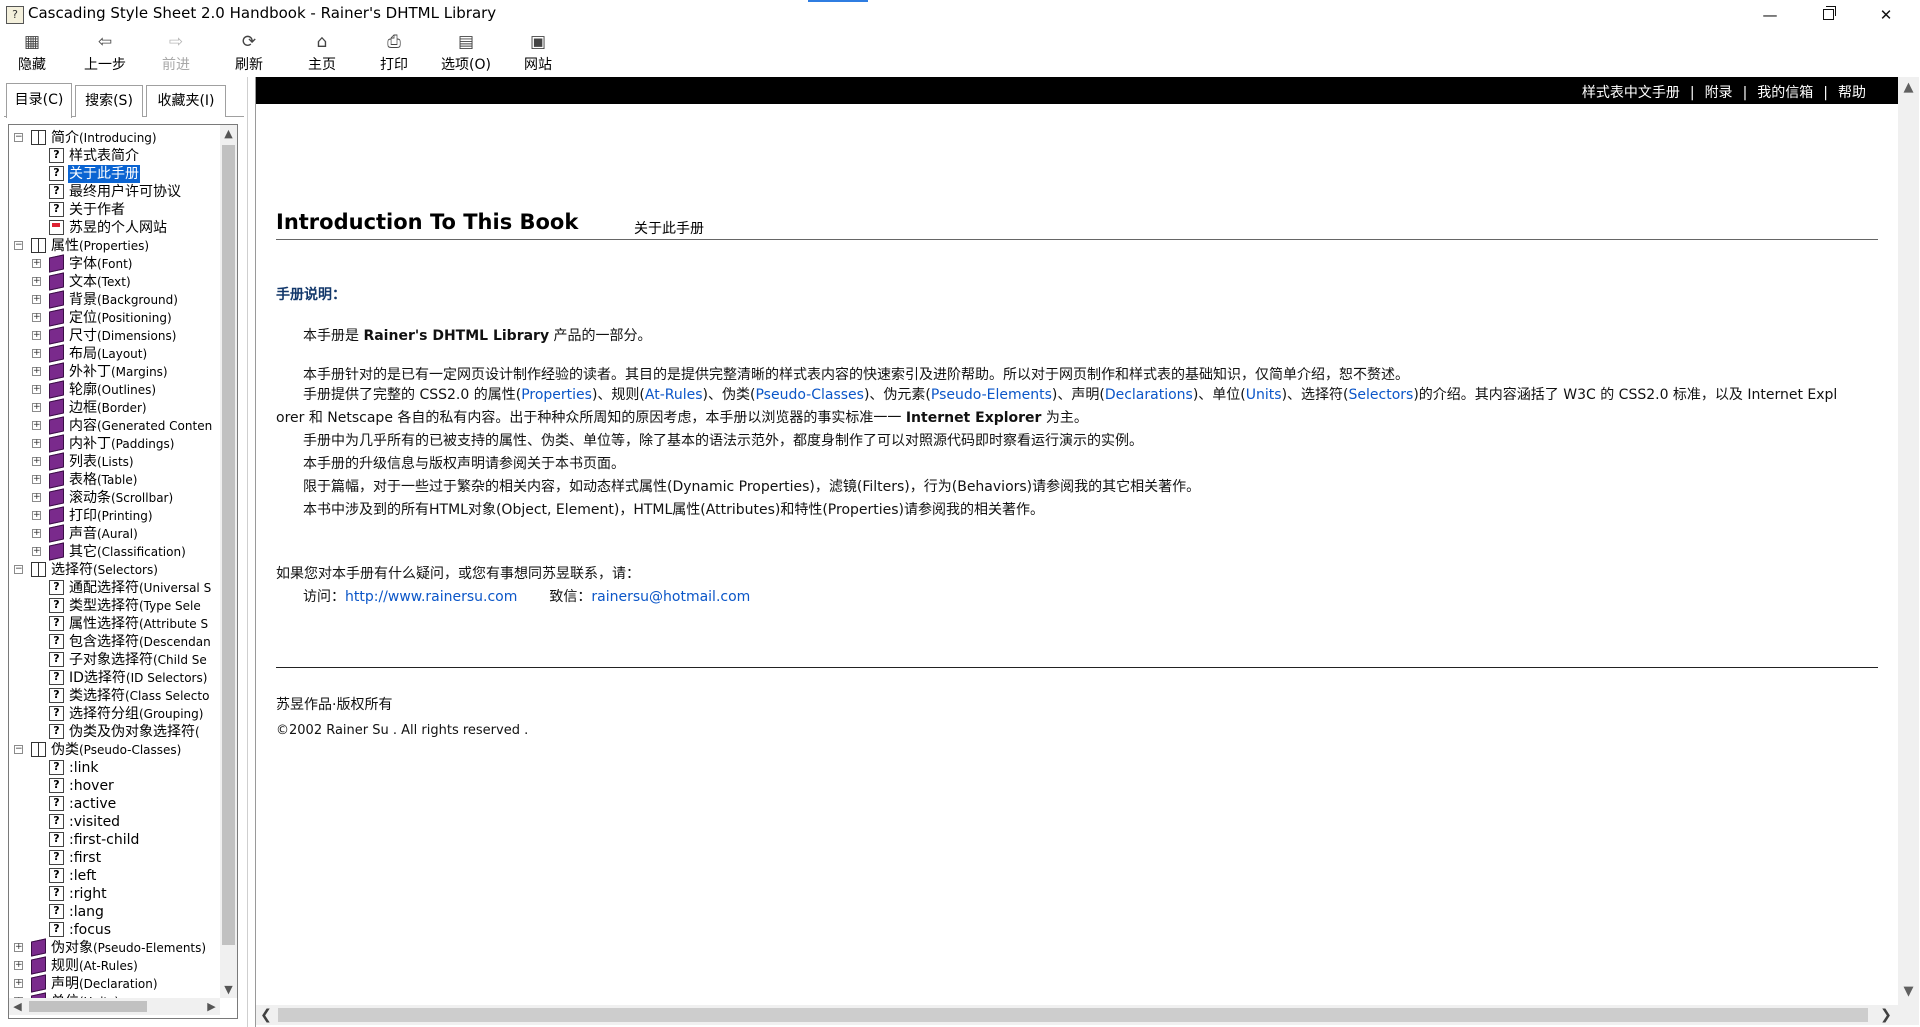 Image resolution: width=1920 pixels, height=1027 pixels. What do you see at coordinates (211, 1006) in the screenshot?
I see `scroll-right-icon: ▶` at bounding box center [211, 1006].